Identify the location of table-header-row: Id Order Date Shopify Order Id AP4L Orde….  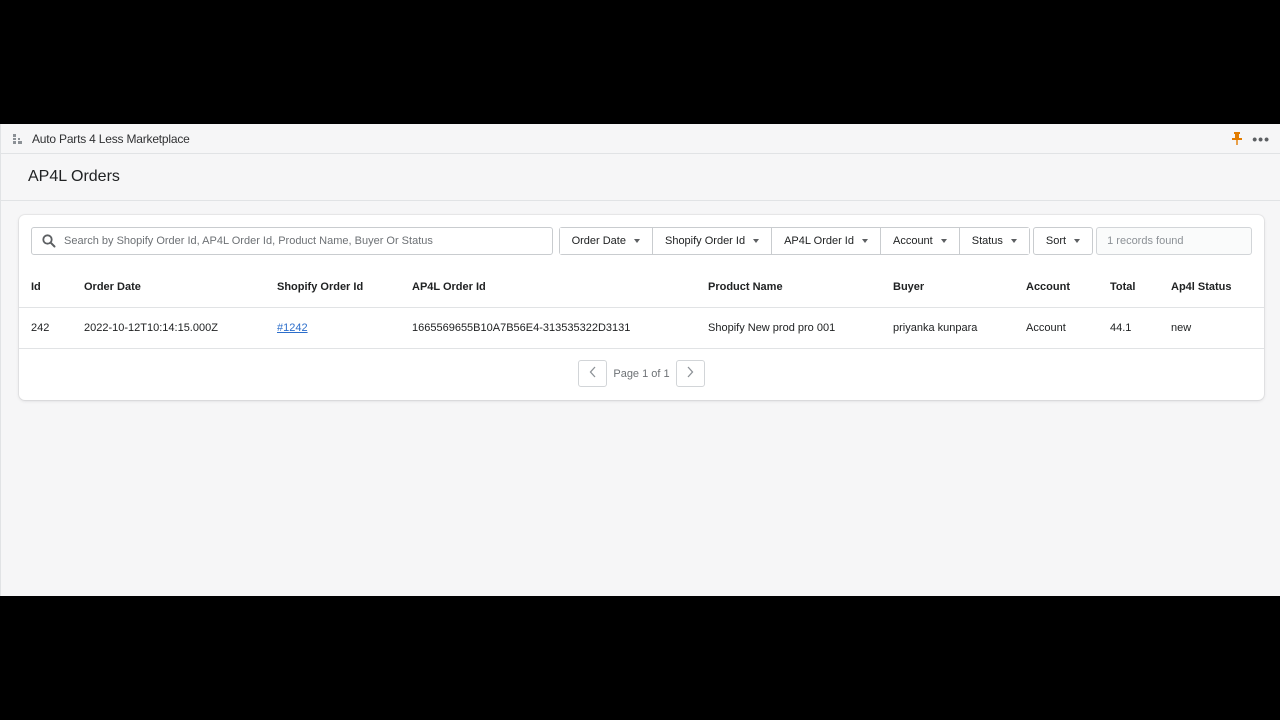
(641, 287).